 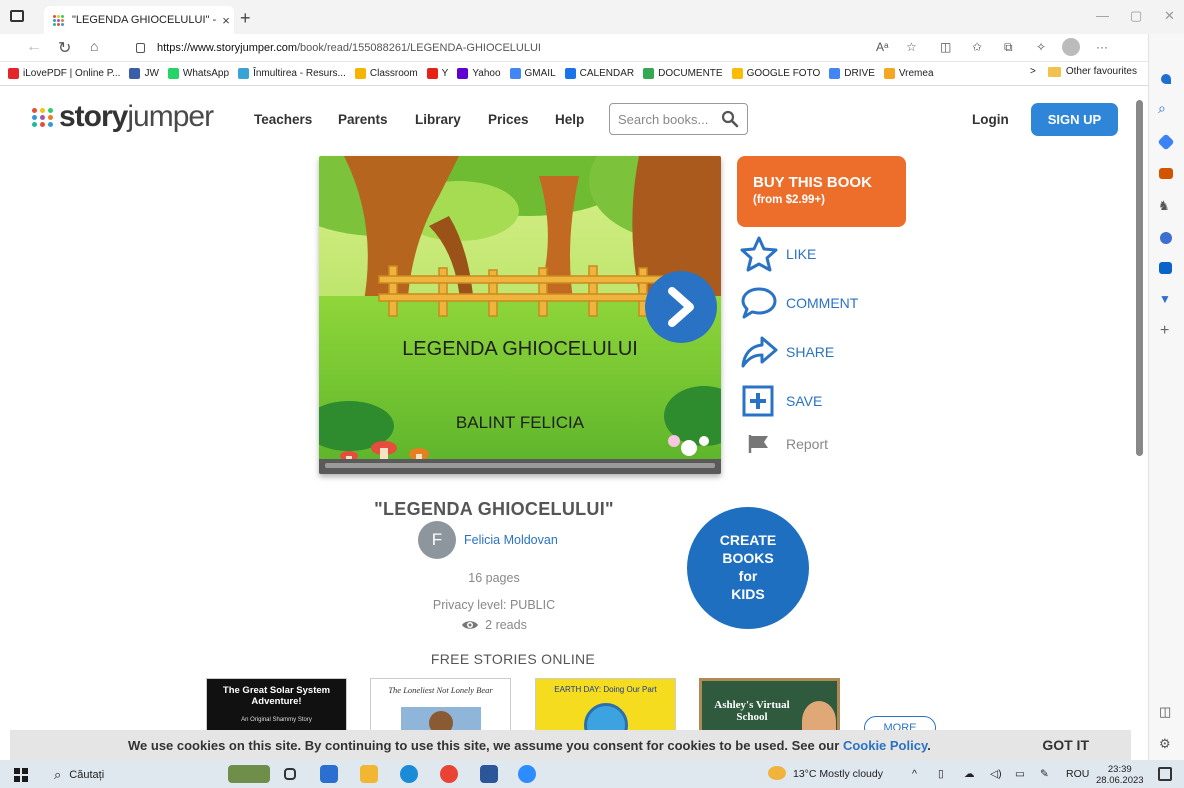 I want to click on microsoft-365-icon, so click(x=1166, y=238).